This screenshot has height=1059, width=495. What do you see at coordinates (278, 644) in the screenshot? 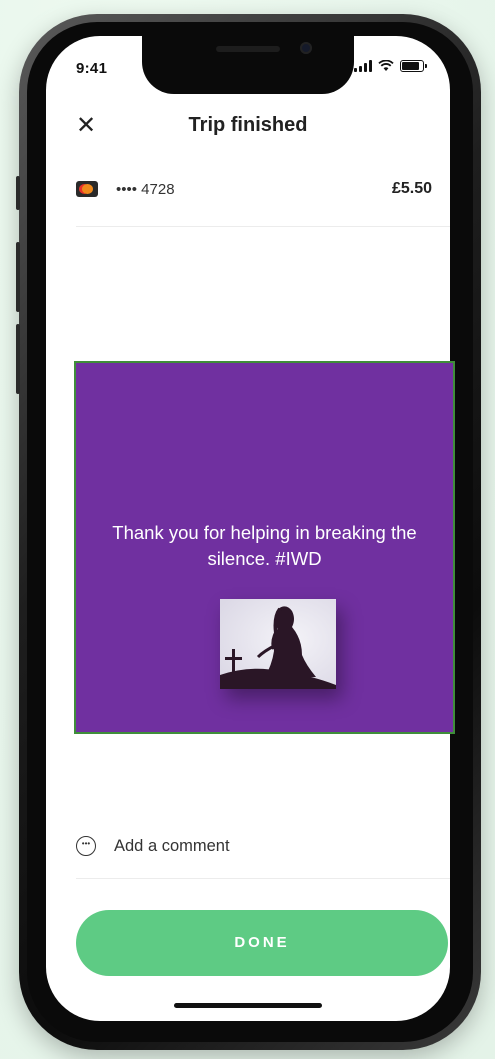
I see `silhouette-image` at bounding box center [278, 644].